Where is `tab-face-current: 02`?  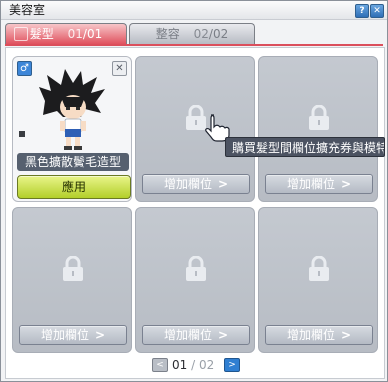
tab-face-current: 02 is located at coordinates (201, 34).